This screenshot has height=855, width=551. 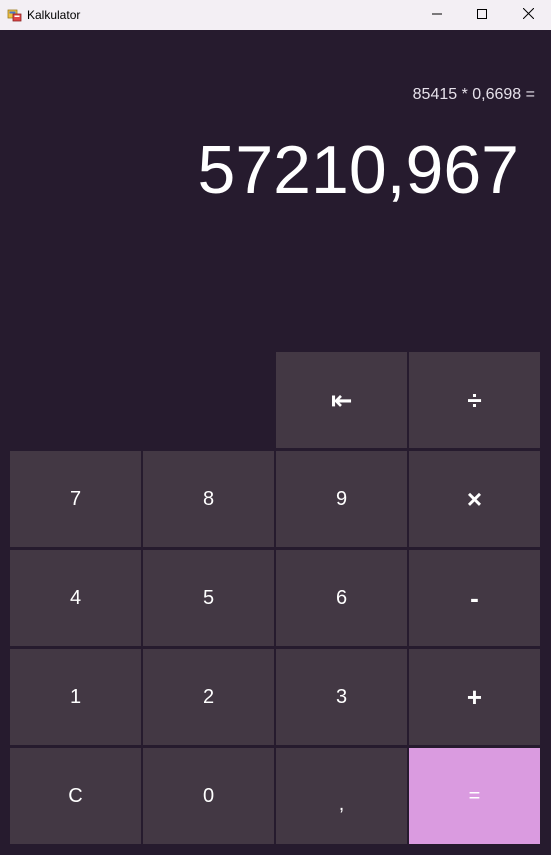 I want to click on digit-8-label: 8, so click(x=208, y=498).